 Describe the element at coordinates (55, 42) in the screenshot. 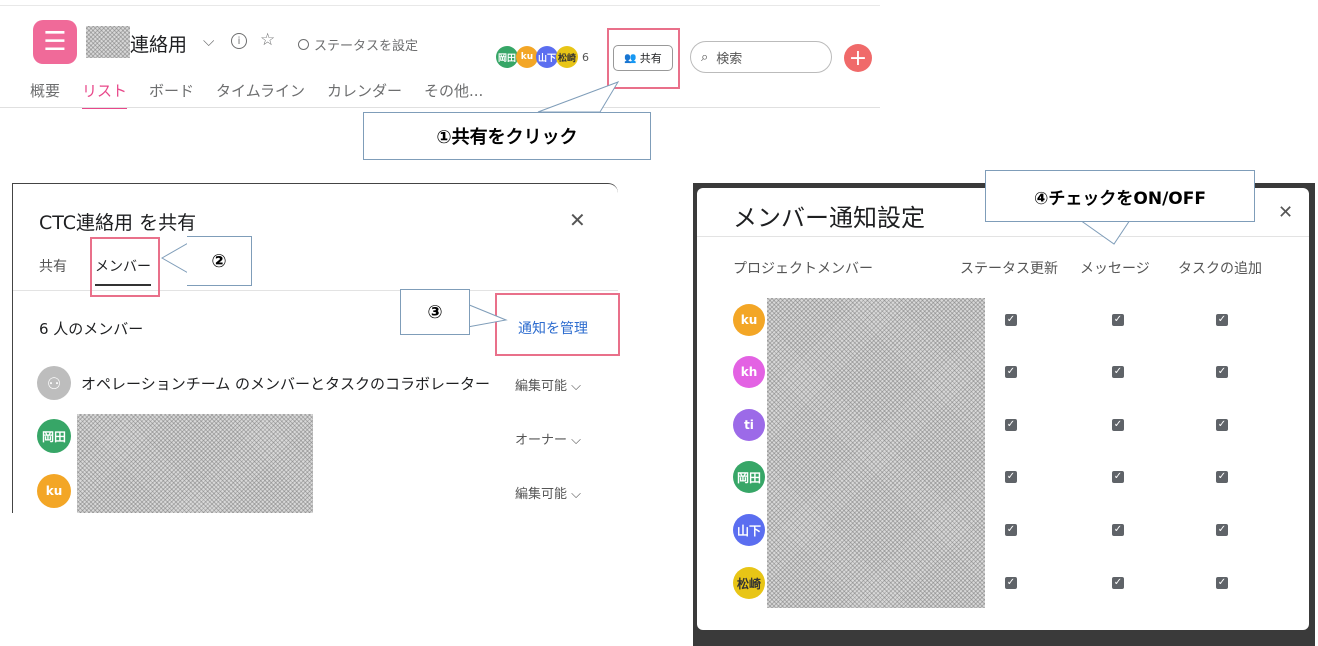

I see `project-icon: ☰` at that location.